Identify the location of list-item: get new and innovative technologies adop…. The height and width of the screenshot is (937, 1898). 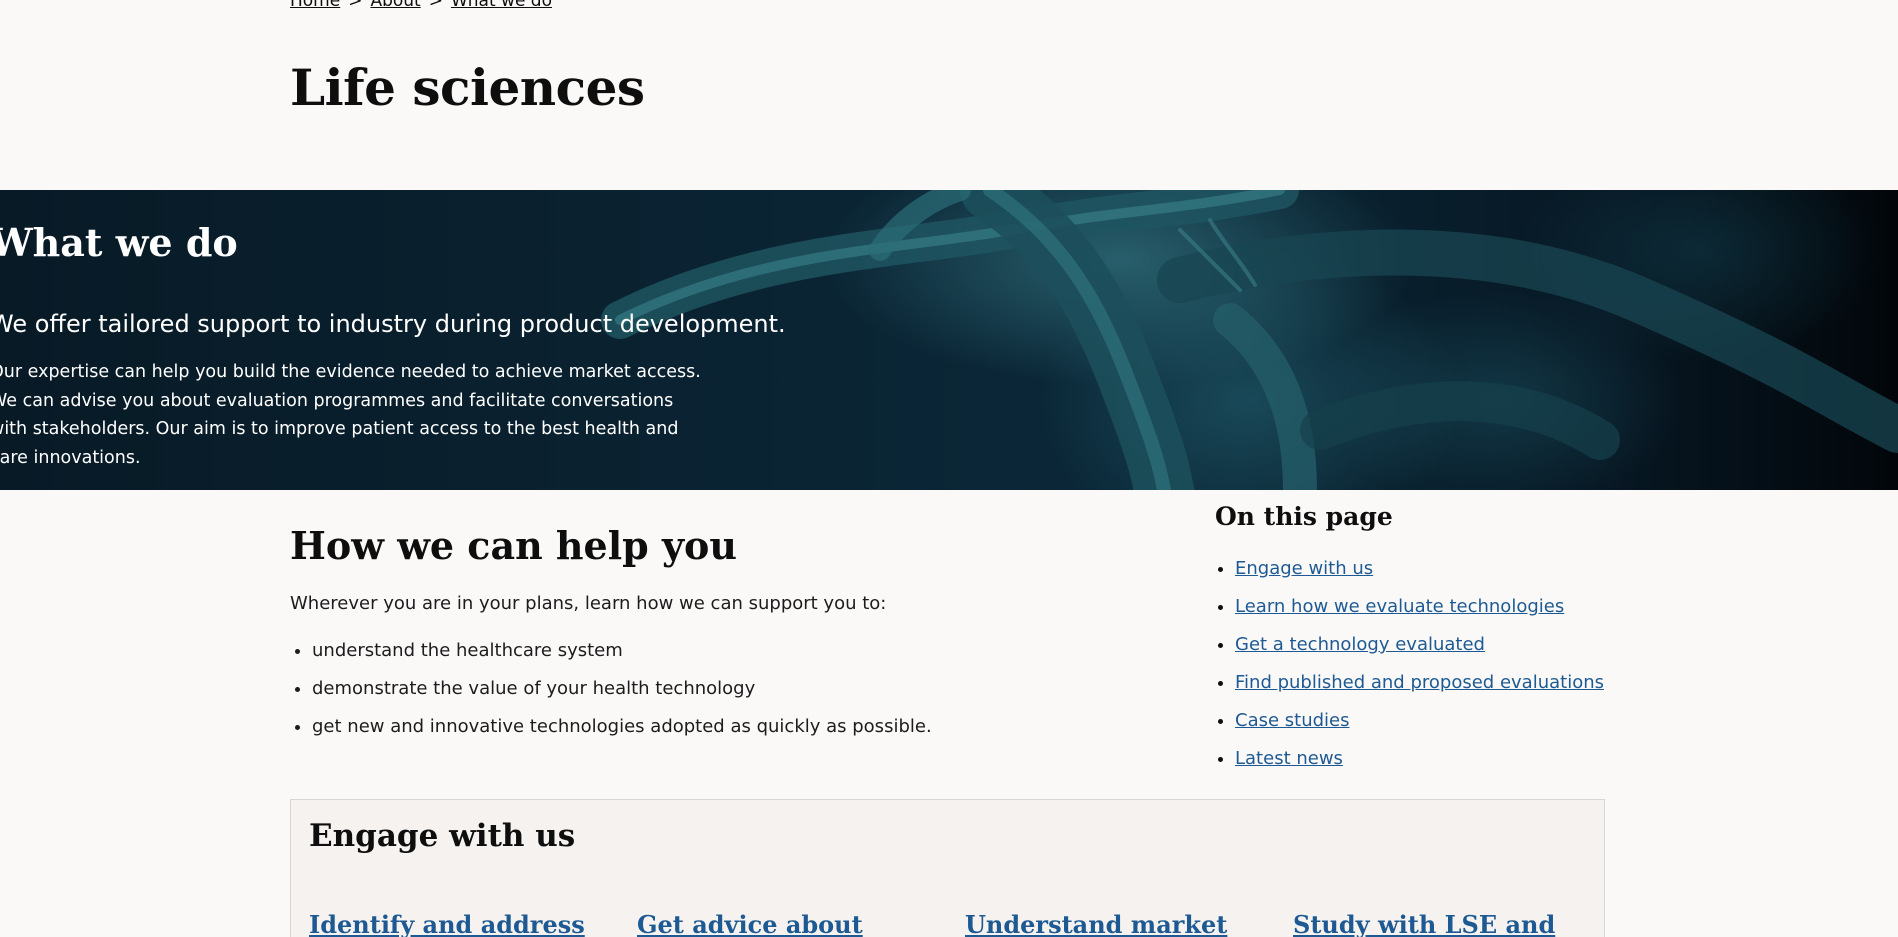
(622, 731).